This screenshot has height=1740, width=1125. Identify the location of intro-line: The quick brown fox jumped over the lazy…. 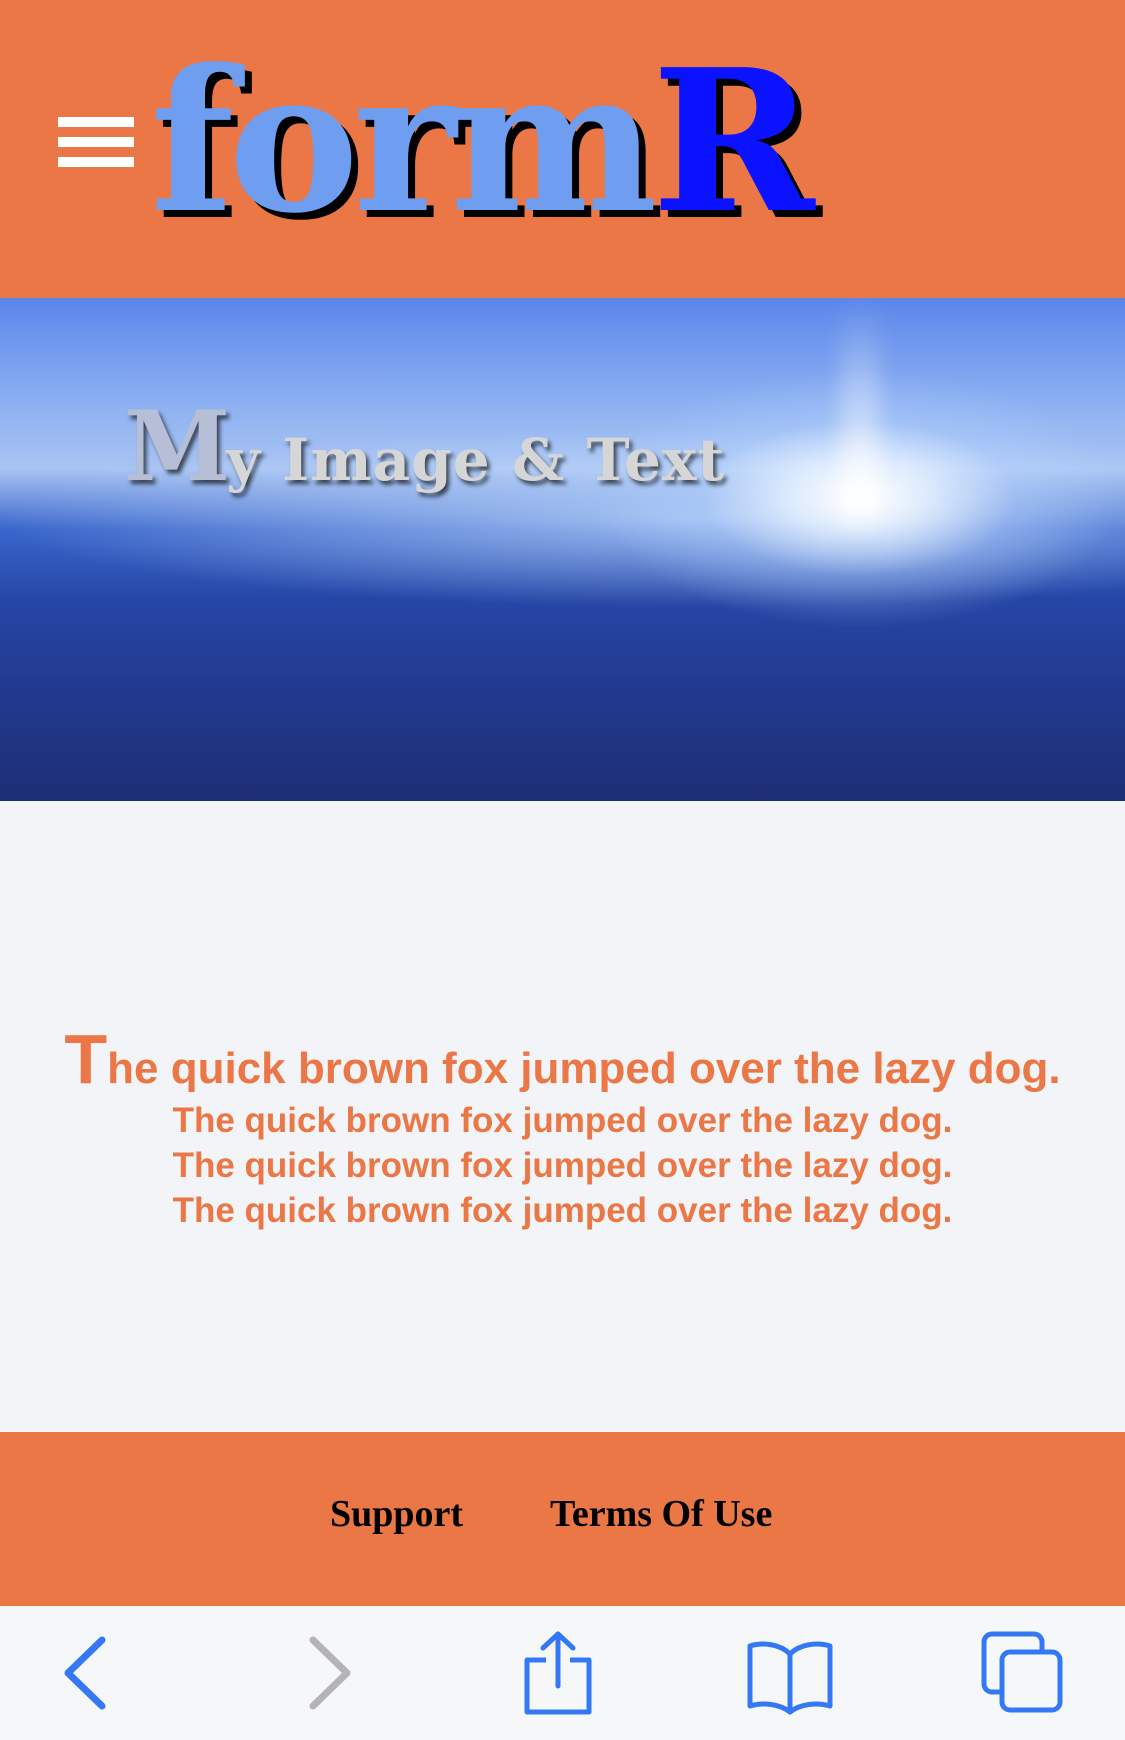
(562, 1059).